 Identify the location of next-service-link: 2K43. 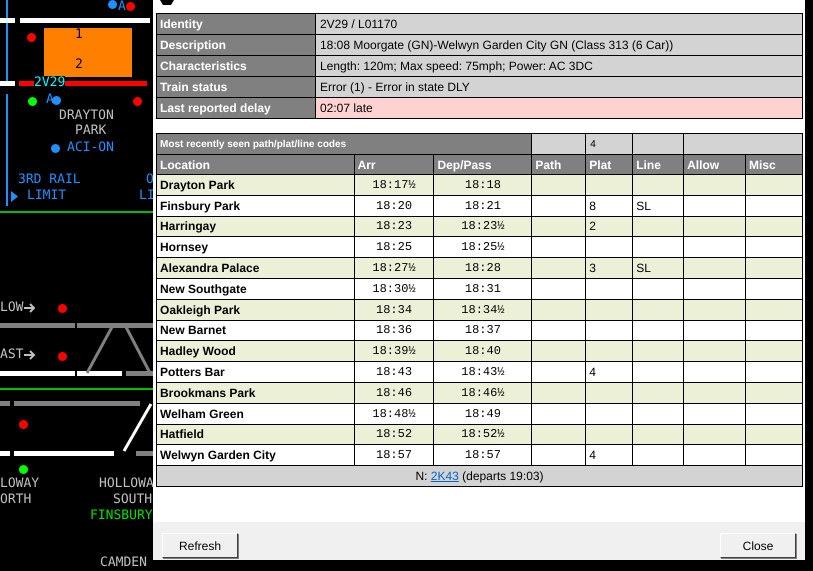
(444, 476).